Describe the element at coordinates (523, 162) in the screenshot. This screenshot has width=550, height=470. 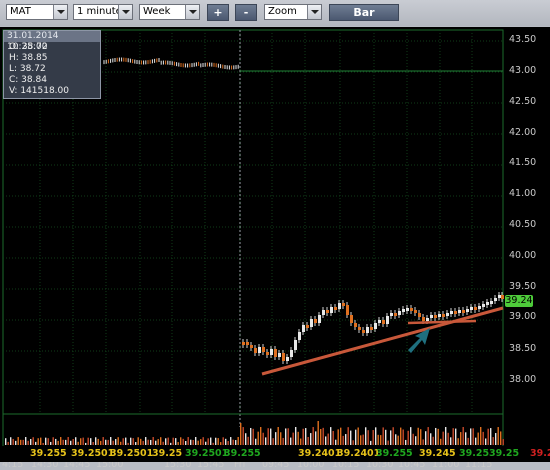
I see `price-tick-label: 41.50` at that location.